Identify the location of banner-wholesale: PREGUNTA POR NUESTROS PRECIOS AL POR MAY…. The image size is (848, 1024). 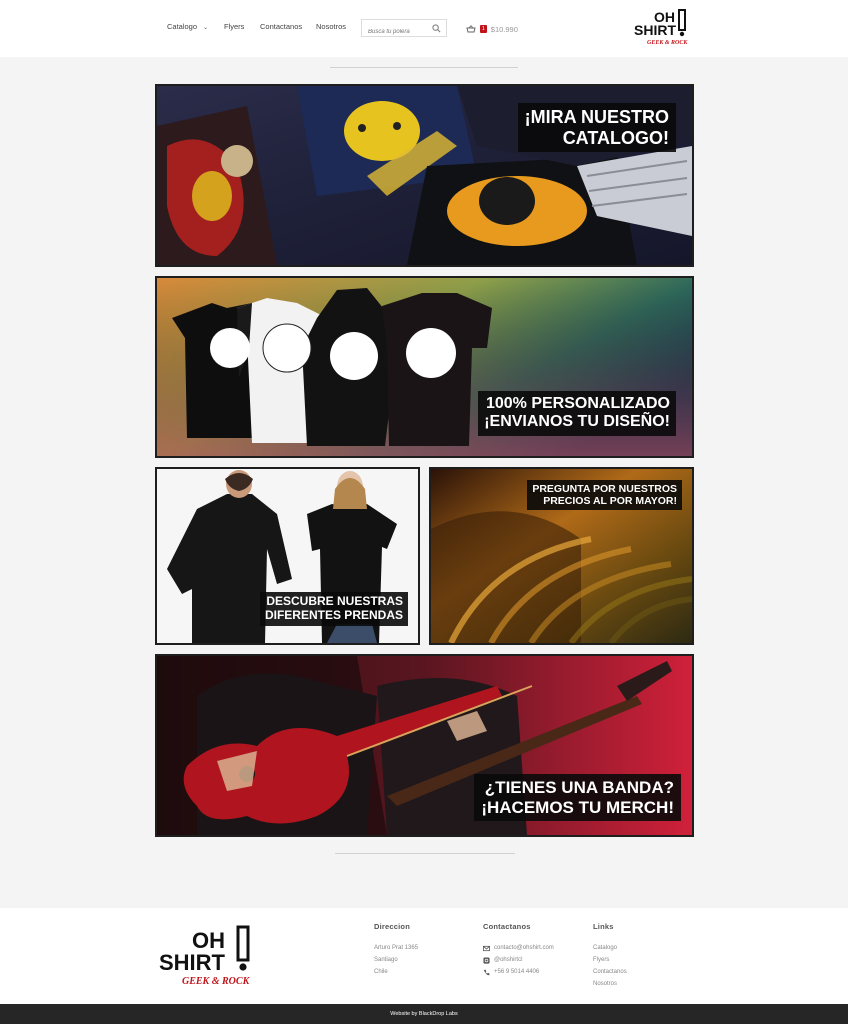
(561, 556).